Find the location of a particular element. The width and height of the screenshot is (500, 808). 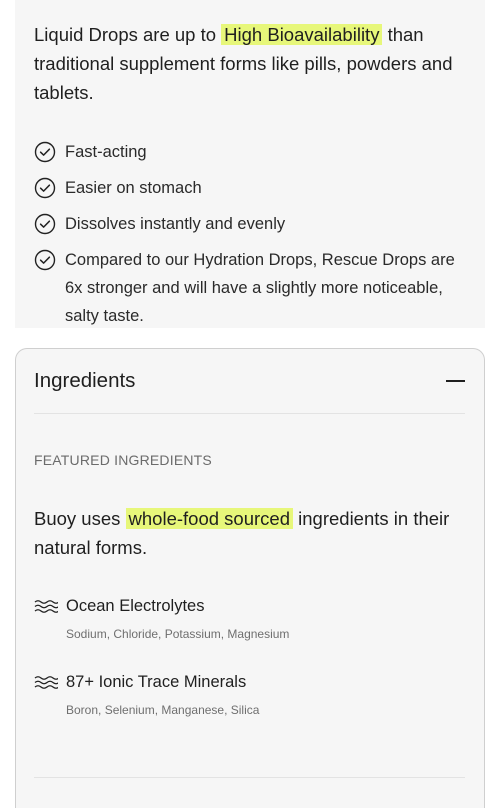

benefit-label: Easier on stomach is located at coordinates (133, 188).